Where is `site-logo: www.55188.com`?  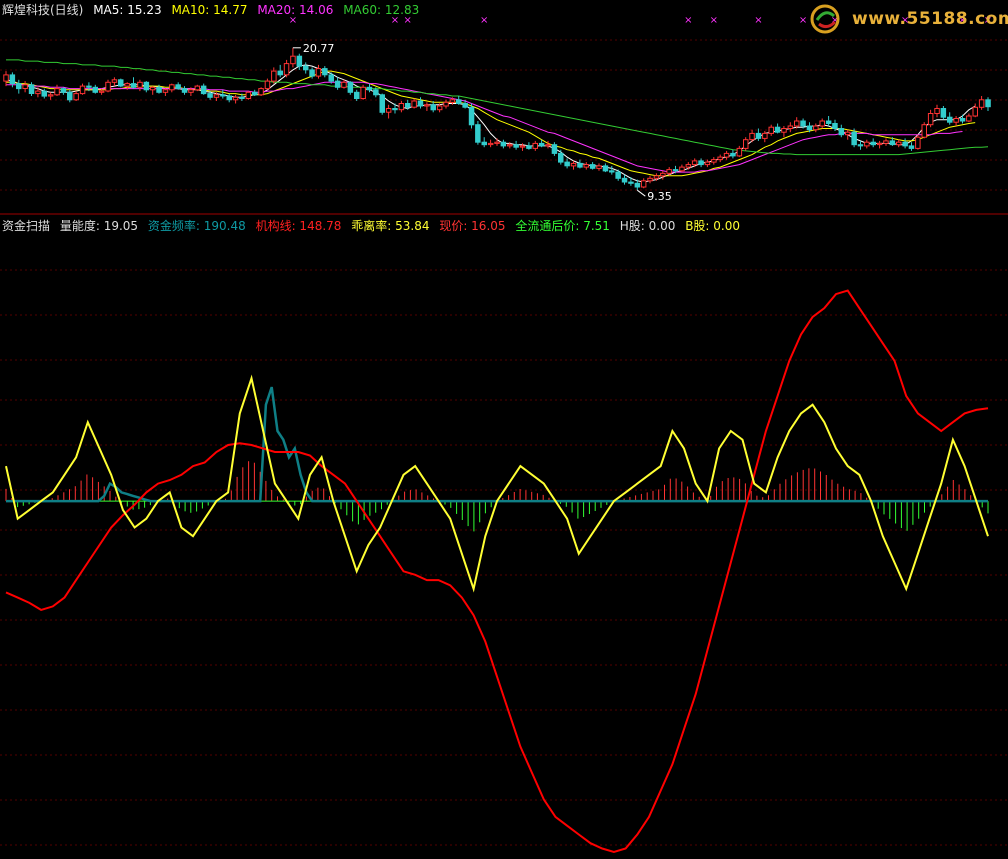 site-logo: www.55188.com is located at coordinates (908, 19).